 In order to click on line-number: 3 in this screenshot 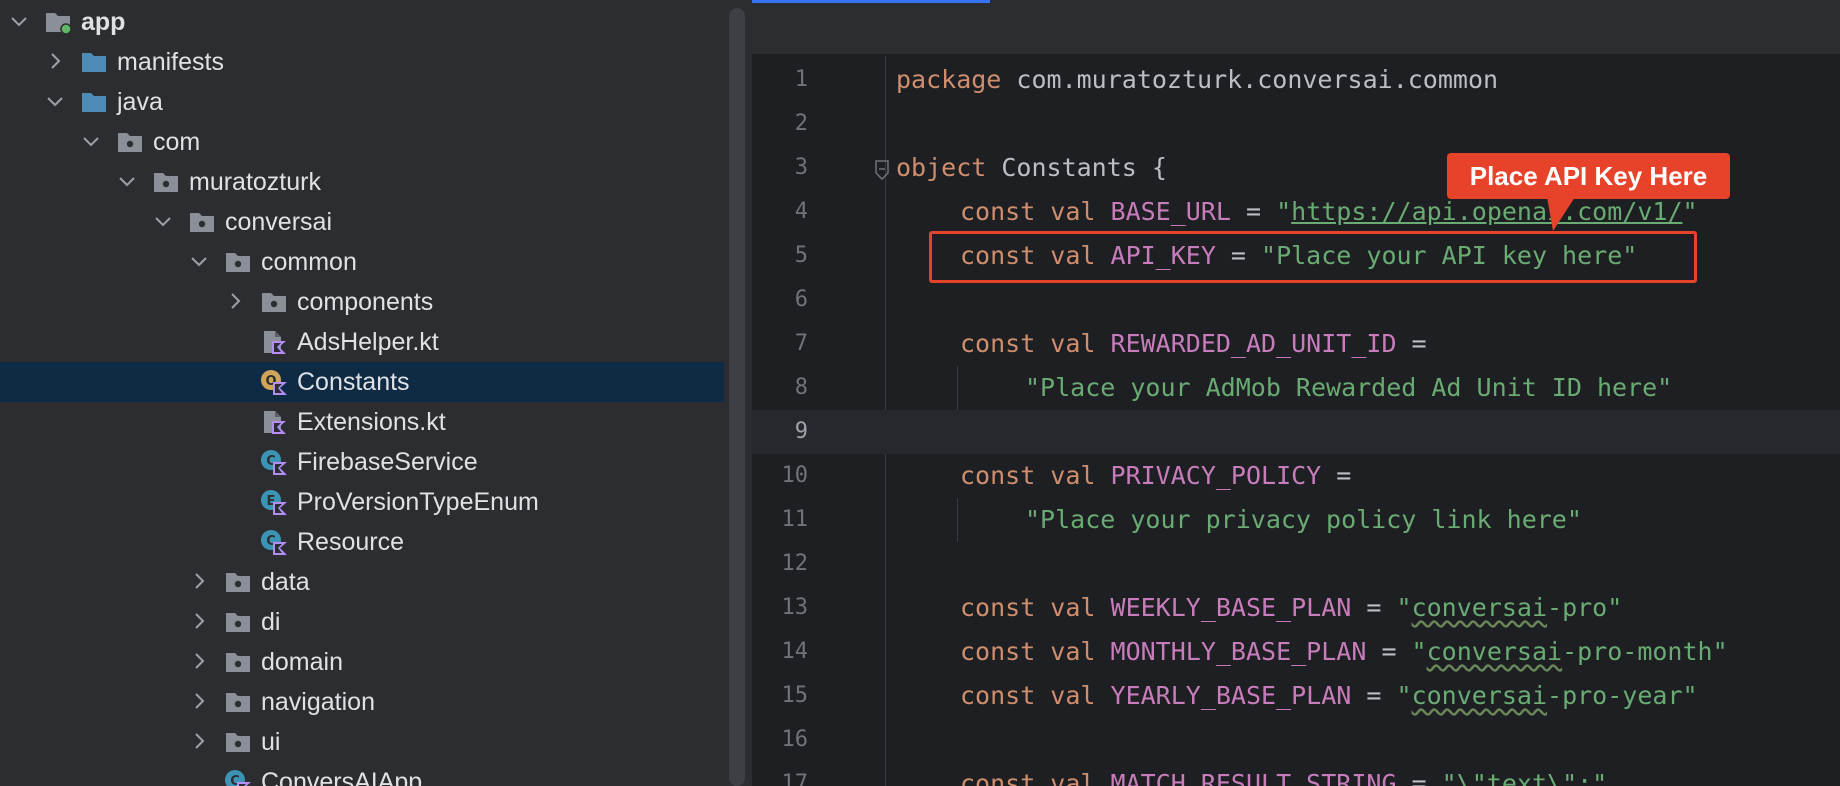, I will do `click(801, 167)`.